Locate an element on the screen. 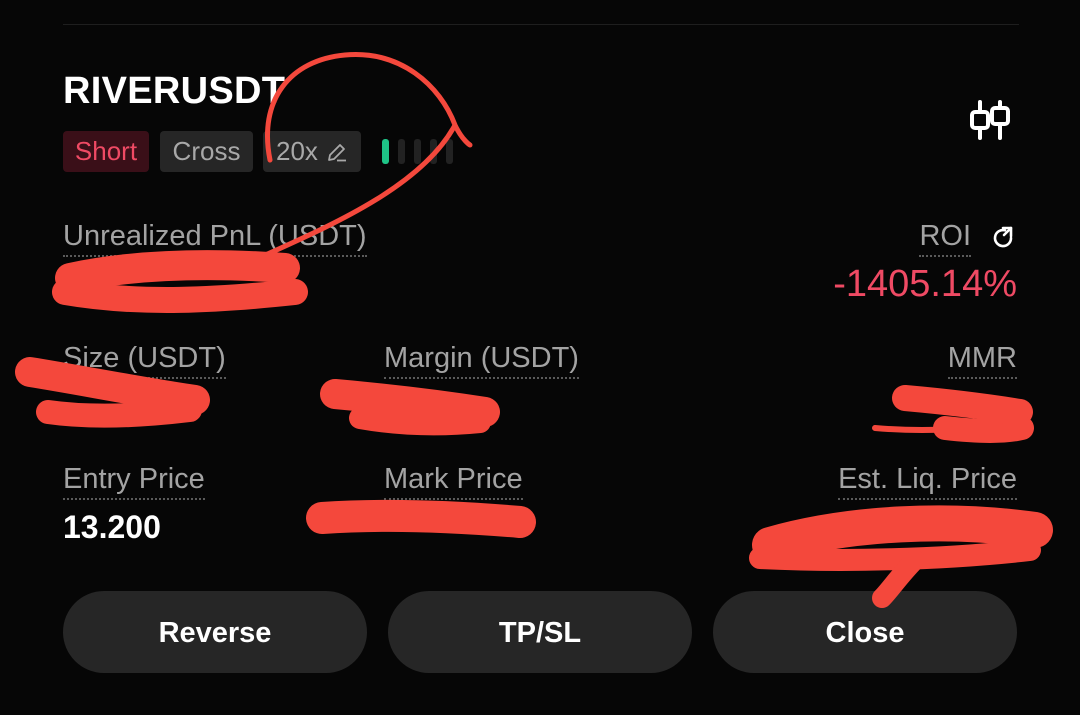 This screenshot has height=715, width=1080. leverage-button: 20x is located at coordinates (312, 151).